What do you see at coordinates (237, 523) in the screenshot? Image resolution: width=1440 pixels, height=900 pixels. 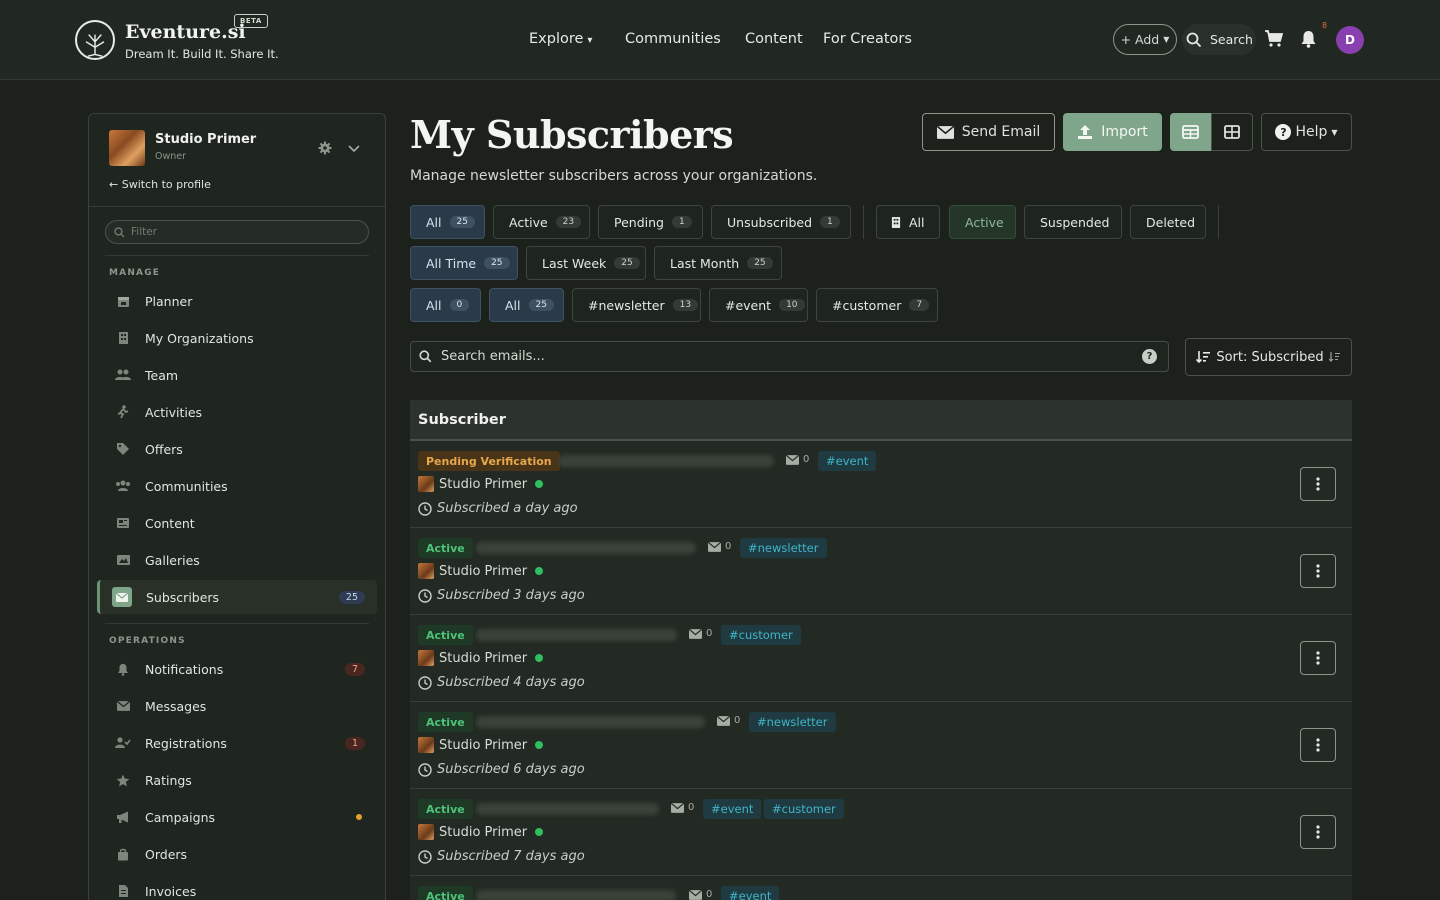 I see `sidebar-item-content: Content` at bounding box center [237, 523].